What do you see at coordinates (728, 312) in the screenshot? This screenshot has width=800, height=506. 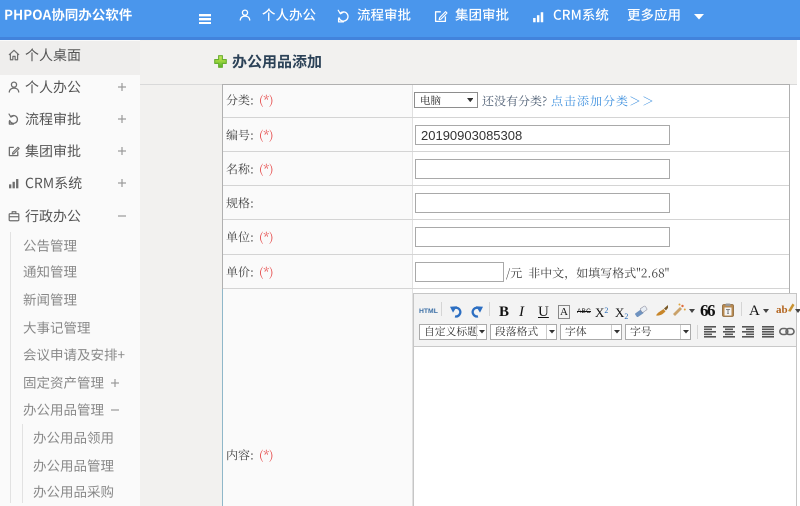 I see `svg-text: T` at bounding box center [728, 312].